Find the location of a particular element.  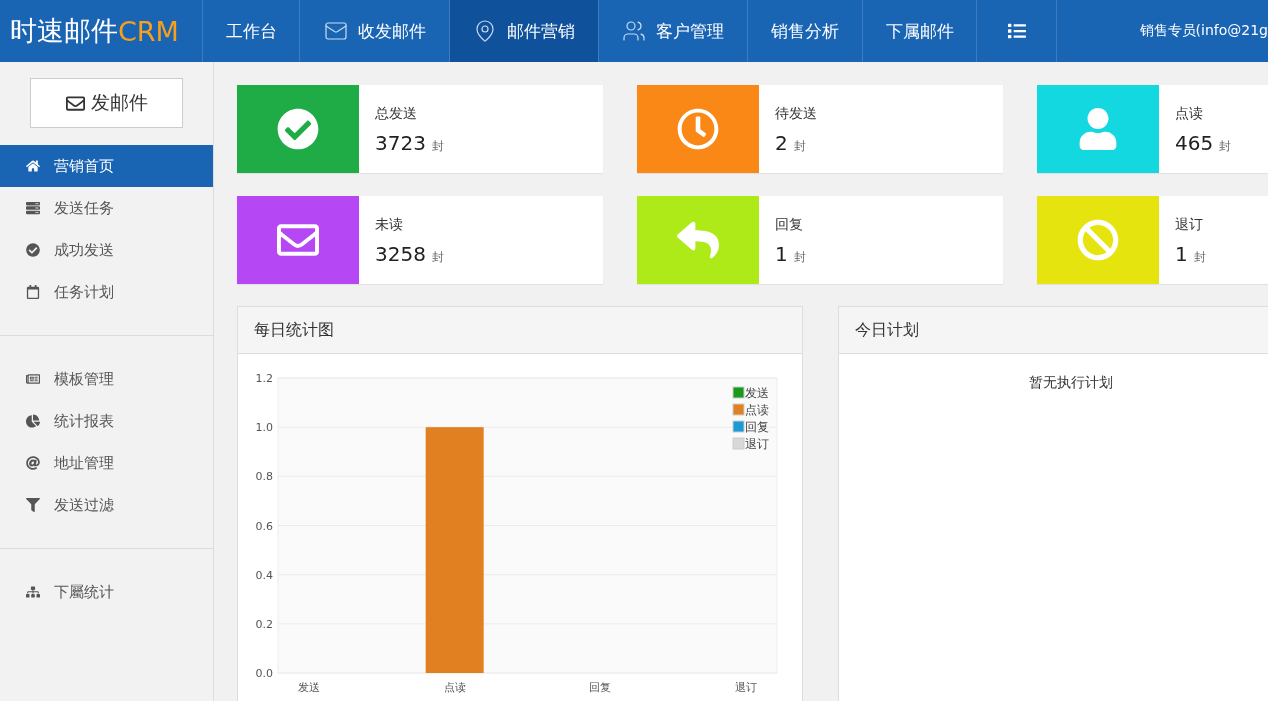

legend-label: 回复 is located at coordinates (757, 427).